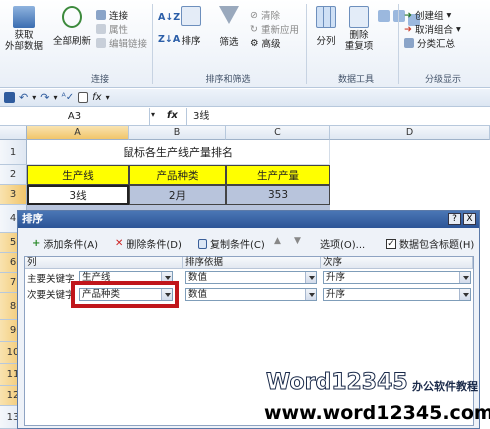  I want to click on help-button: ?, so click(454, 219).